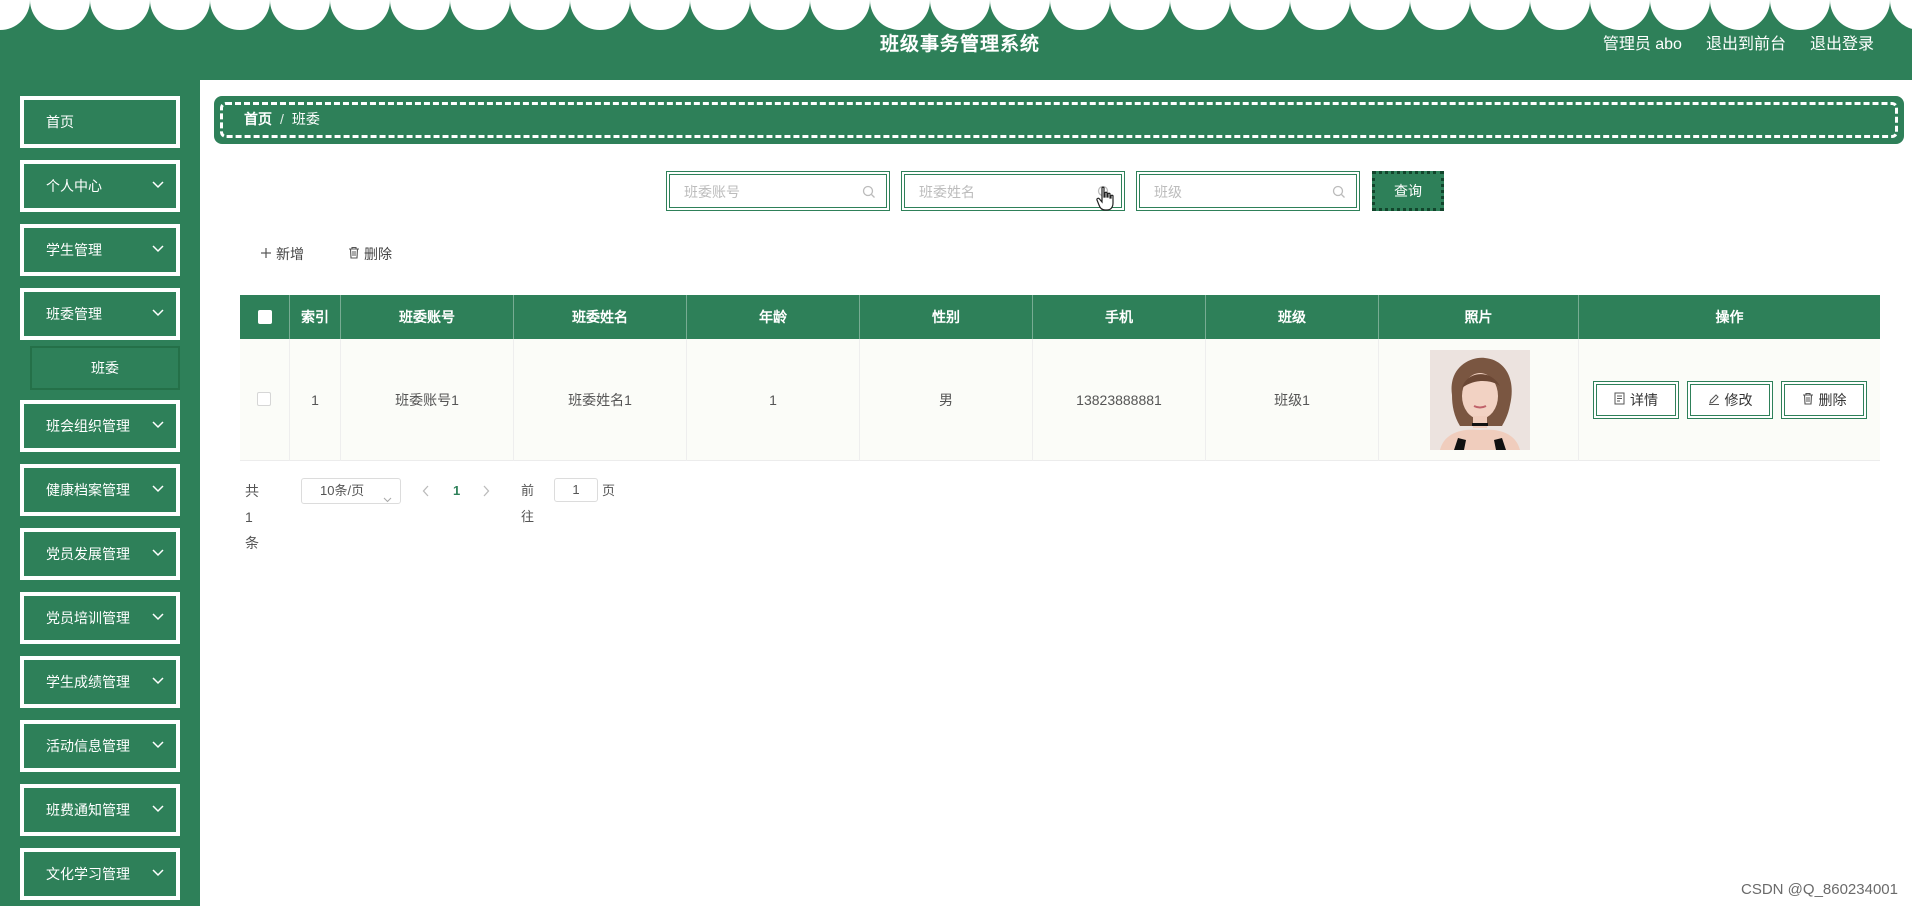 The image size is (1912, 906). Describe the element at coordinates (60, 122) in the screenshot. I see `sidebar-item-label: 首页` at that location.